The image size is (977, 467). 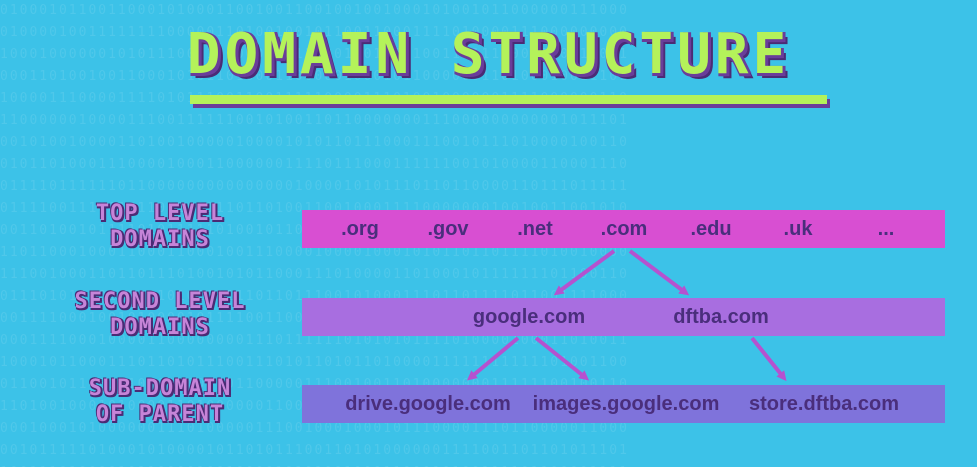 What do you see at coordinates (768, 359) in the screenshot?
I see `arrow-dftba-to-store` at bounding box center [768, 359].